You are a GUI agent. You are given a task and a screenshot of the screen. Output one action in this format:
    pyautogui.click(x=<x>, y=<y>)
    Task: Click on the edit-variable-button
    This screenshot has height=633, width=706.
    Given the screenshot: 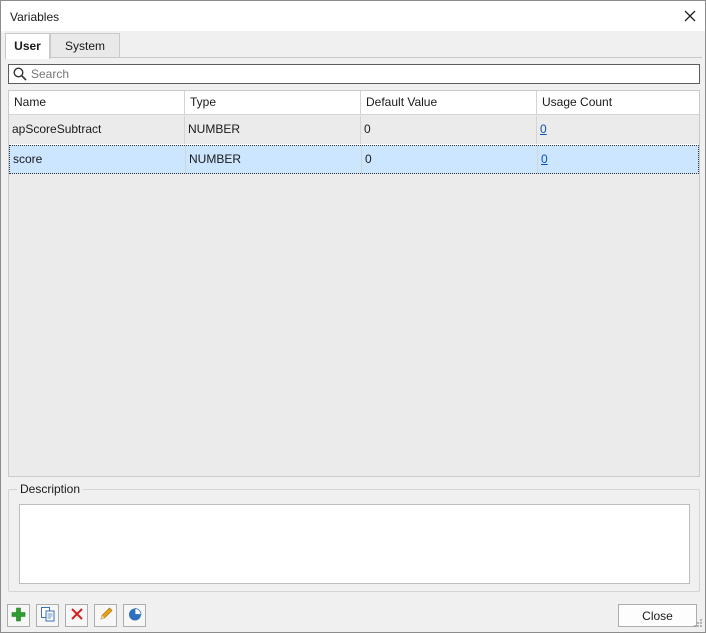 What is the action you would take?
    pyautogui.click(x=105, y=615)
    